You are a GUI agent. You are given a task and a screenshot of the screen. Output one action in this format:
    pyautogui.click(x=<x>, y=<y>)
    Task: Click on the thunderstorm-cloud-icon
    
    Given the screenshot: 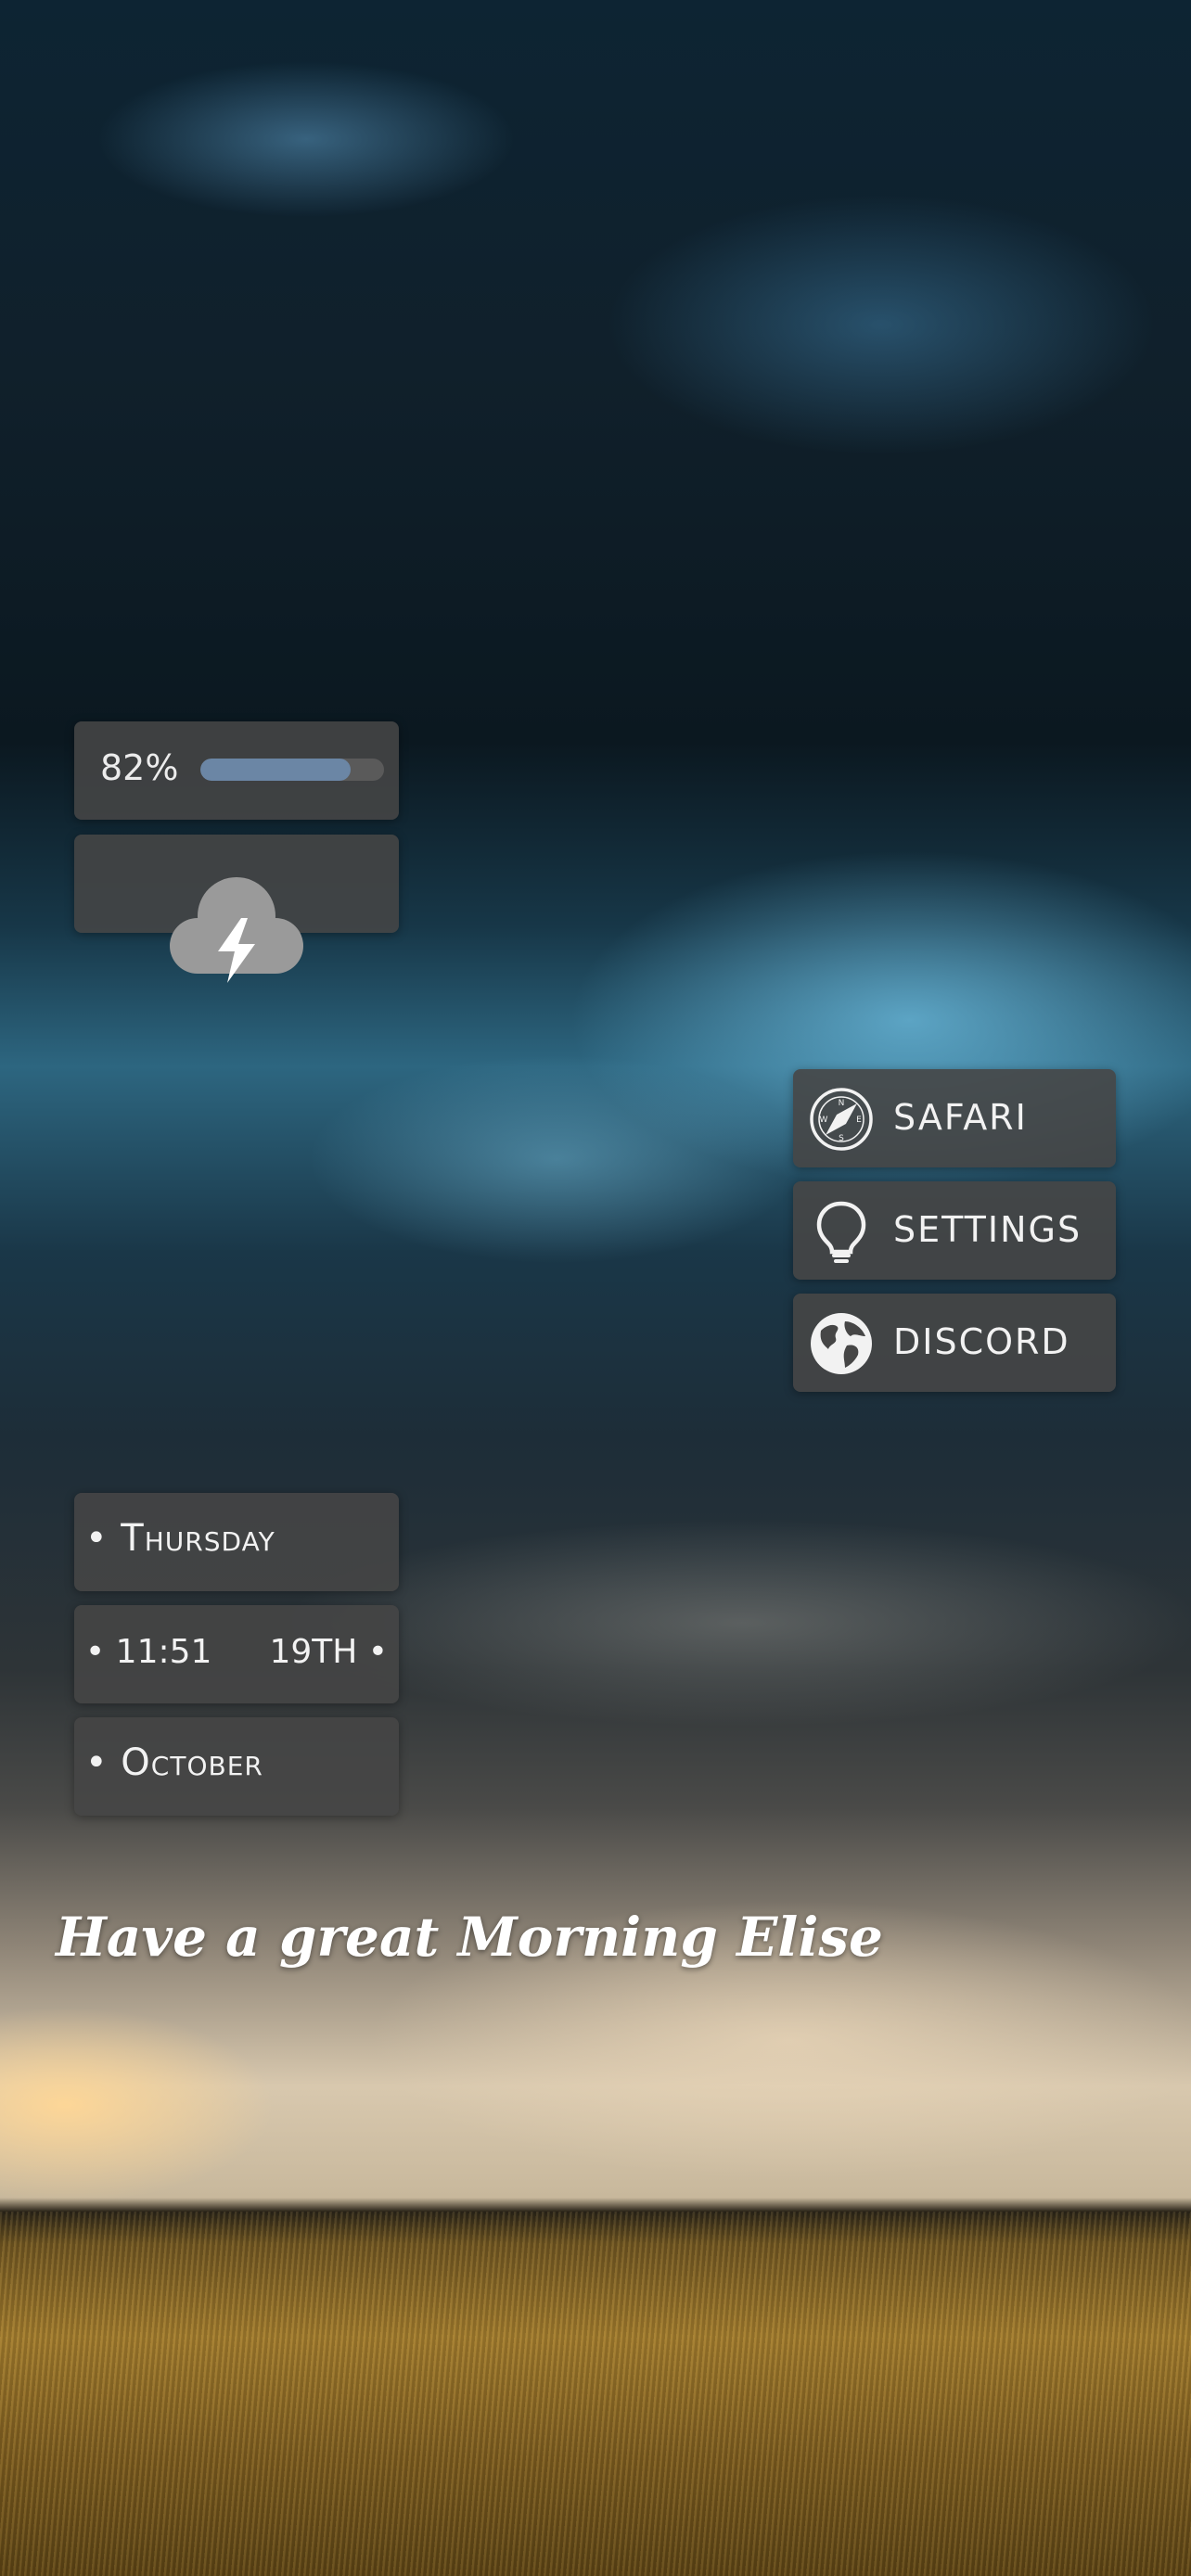 What is the action you would take?
    pyautogui.click(x=236, y=930)
    